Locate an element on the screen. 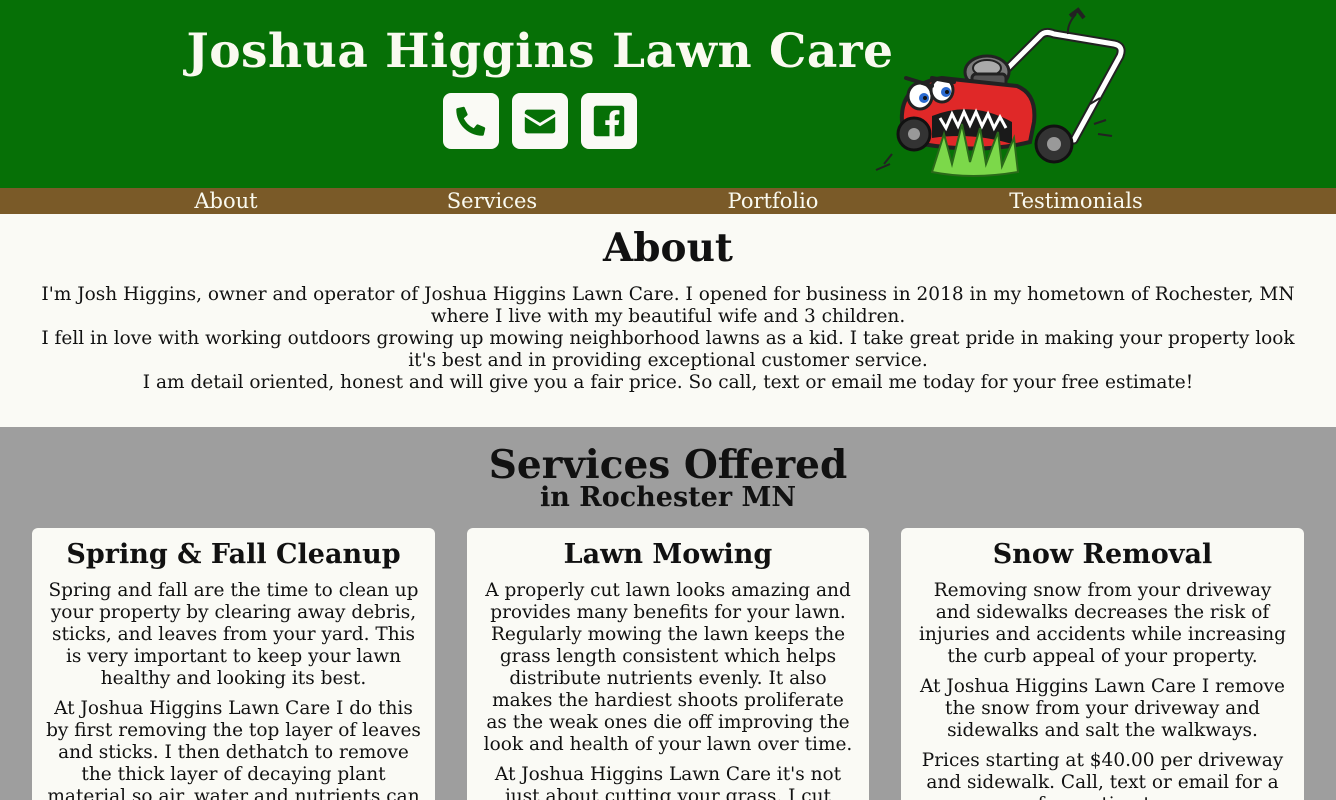 This screenshot has width=1336, height=800. lawn-mower-mascot is located at coordinates (1000, 92).